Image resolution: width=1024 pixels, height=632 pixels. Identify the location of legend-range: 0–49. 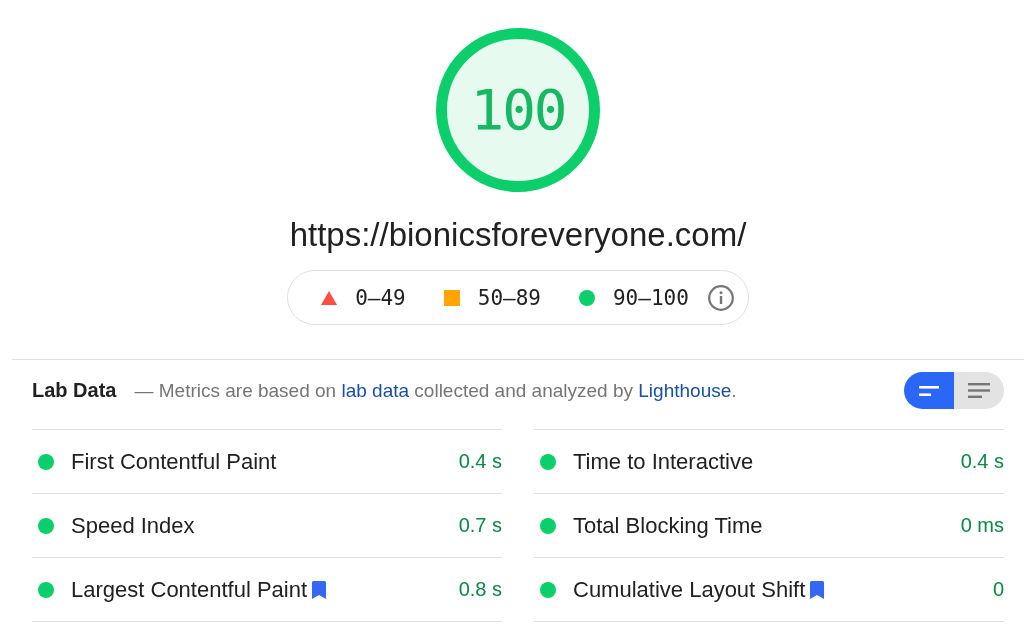
(380, 297).